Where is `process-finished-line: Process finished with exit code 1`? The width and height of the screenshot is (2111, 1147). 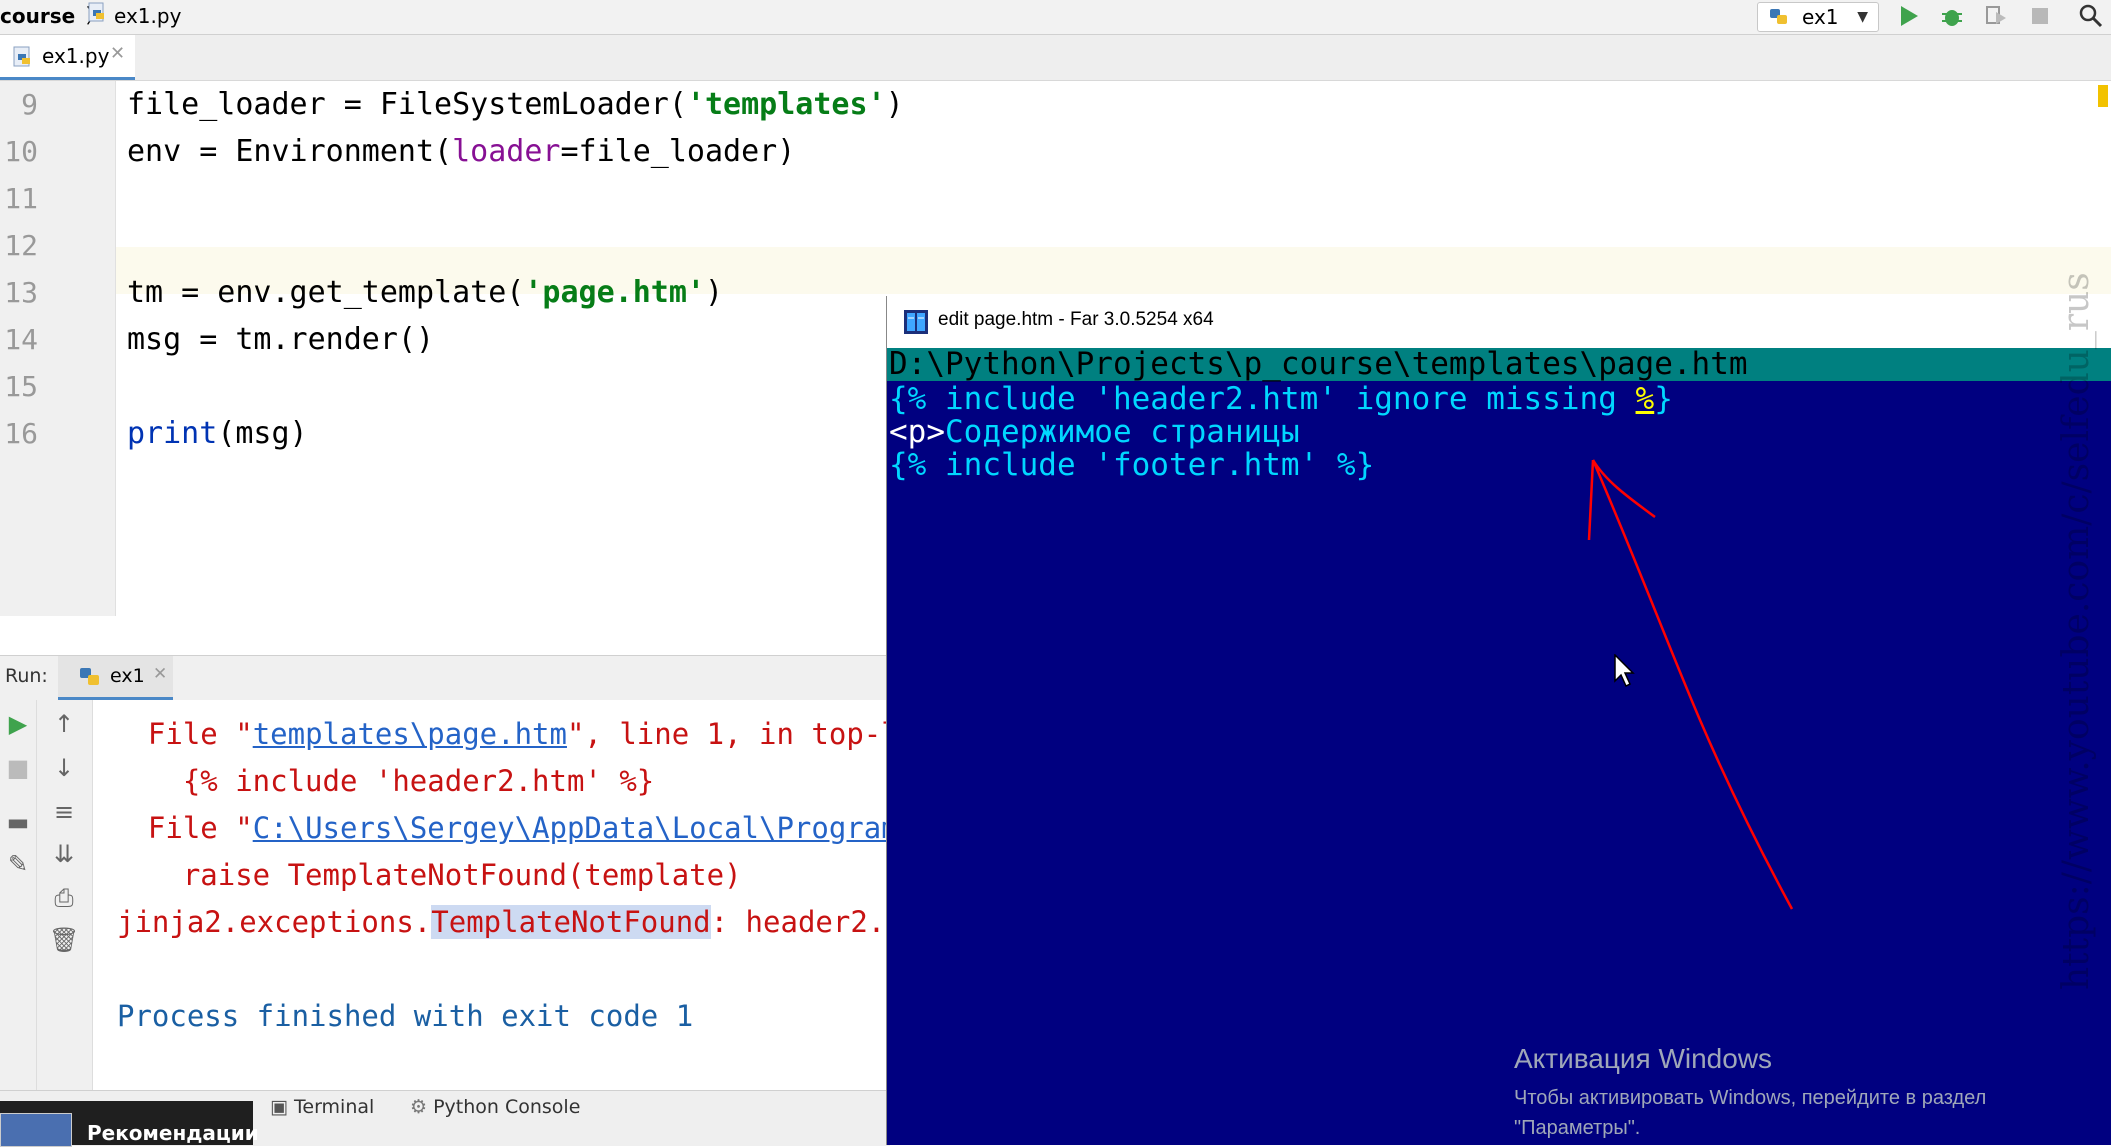
process-finished-line: Process finished with exit code 1 is located at coordinates (405, 1016).